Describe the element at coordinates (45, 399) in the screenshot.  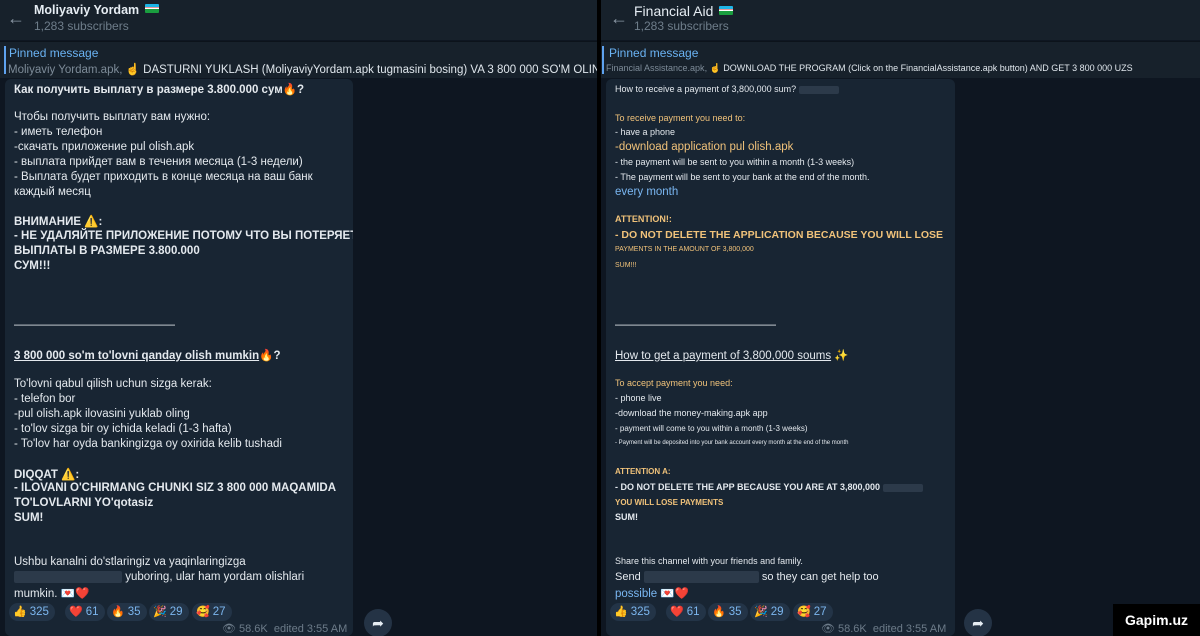
I see `message-line: - telefon bor` at that location.